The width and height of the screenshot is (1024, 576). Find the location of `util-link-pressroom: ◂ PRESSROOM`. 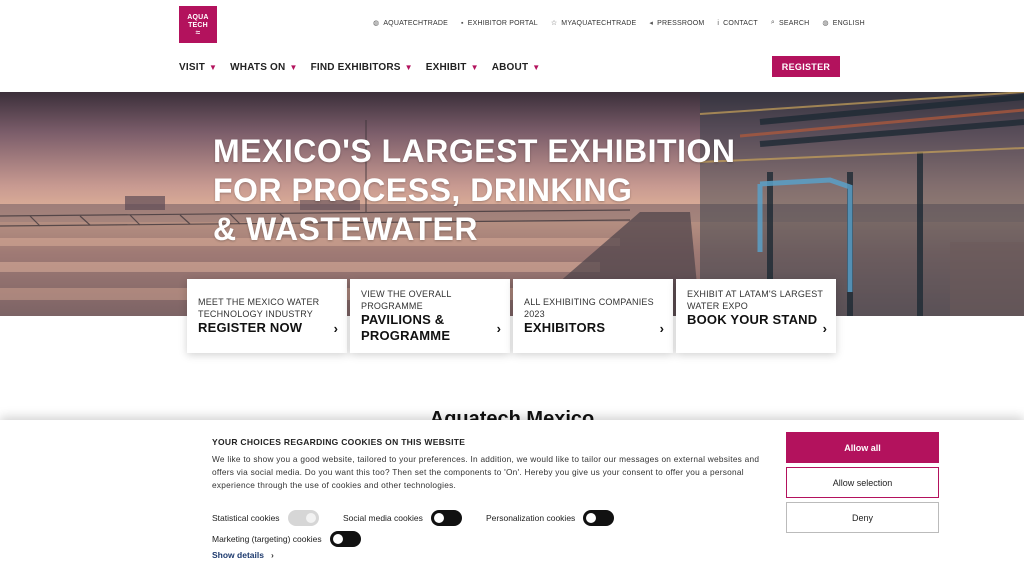

util-link-pressroom: ◂ PRESSROOM is located at coordinates (677, 23).